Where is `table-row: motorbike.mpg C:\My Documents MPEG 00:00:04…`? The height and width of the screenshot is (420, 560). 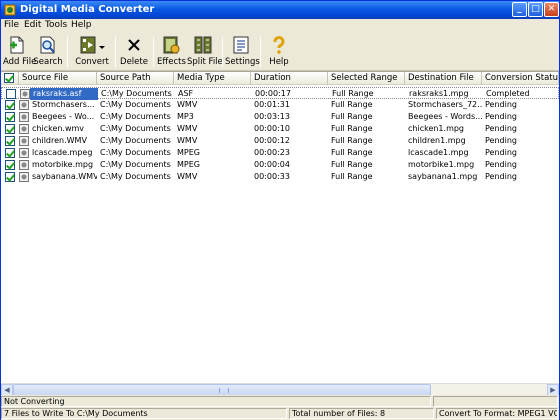
table-row: motorbike.mpg C:\My Documents MPEG 00:00:04… is located at coordinates (280, 165).